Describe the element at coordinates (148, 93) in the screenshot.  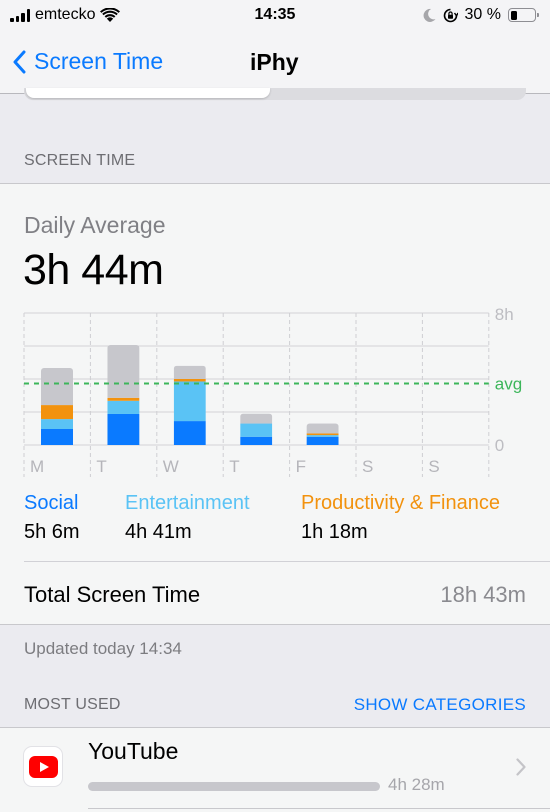
I see `segment-selected` at that location.